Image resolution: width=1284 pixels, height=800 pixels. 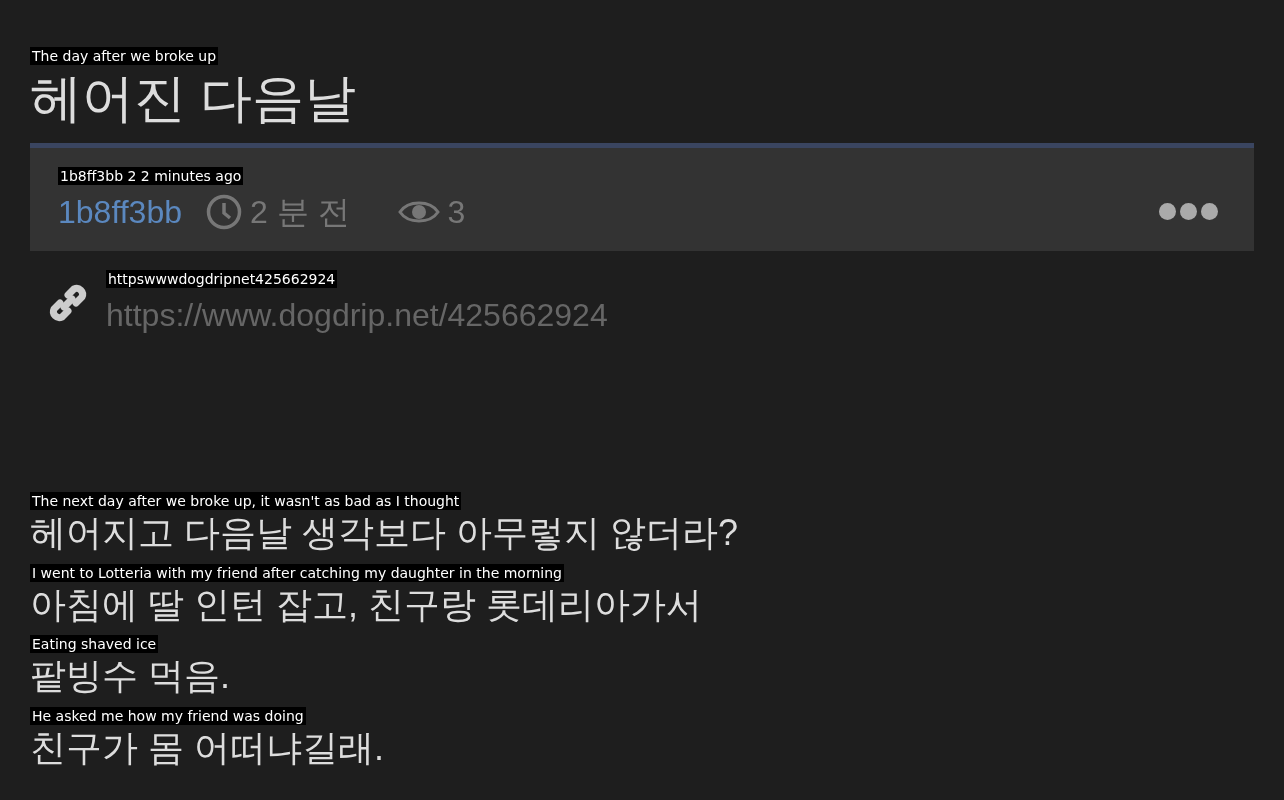 What do you see at coordinates (246, 501) in the screenshot?
I see `translation-caption: The next day after we broke up, it wasn't as bad as I thought` at bounding box center [246, 501].